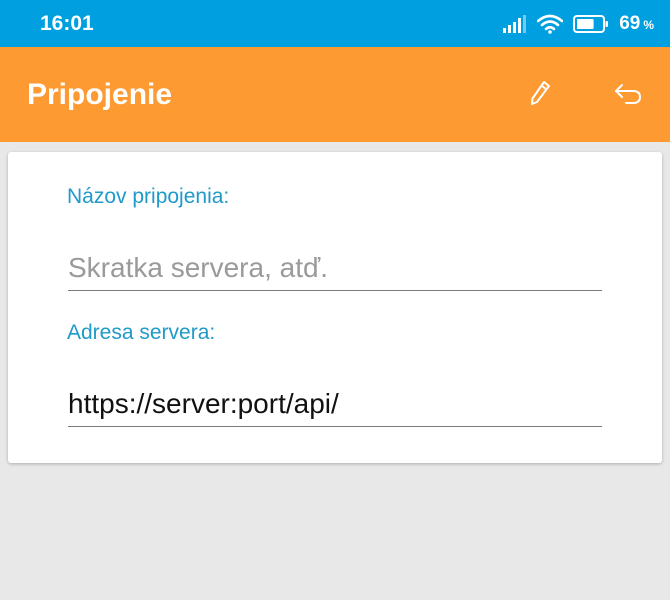 Image resolution: width=670 pixels, height=600 pixels. Describe the element at coordinates (550, 24) in the screenshot. I see `wifi-icon` at that location.